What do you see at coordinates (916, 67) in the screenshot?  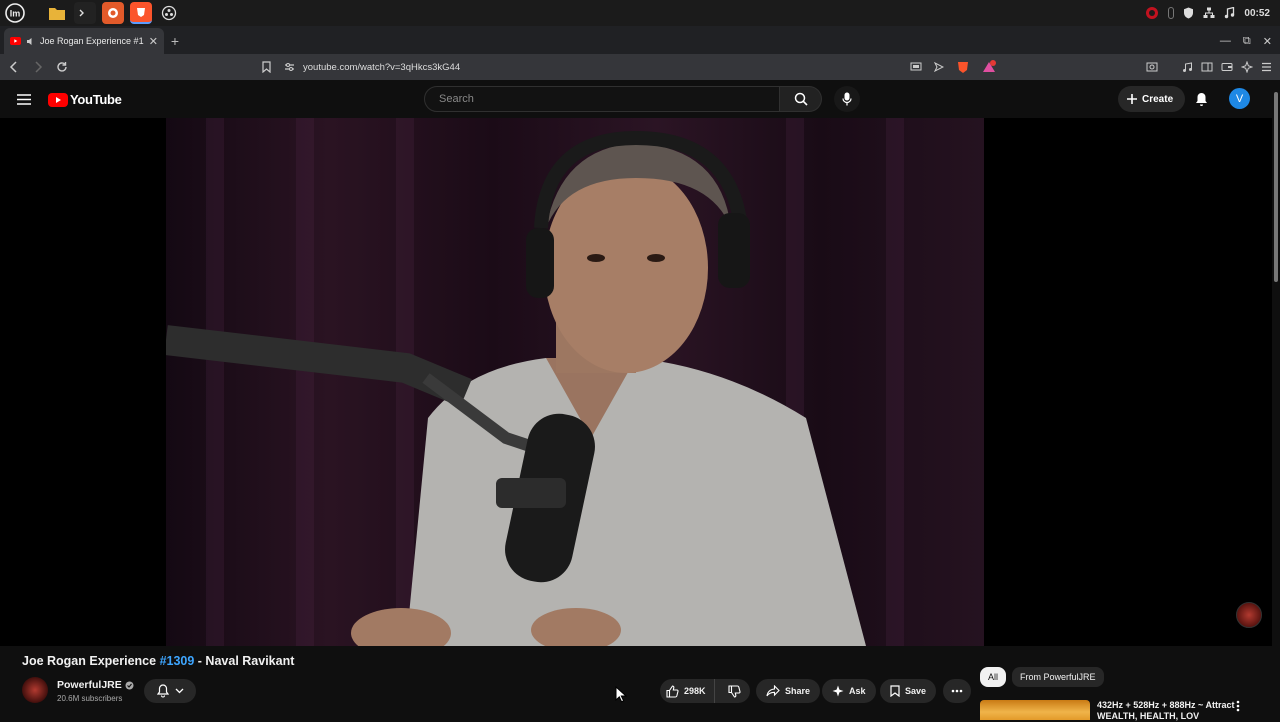 I see `cast-icon` at bounding box center [916, 67].